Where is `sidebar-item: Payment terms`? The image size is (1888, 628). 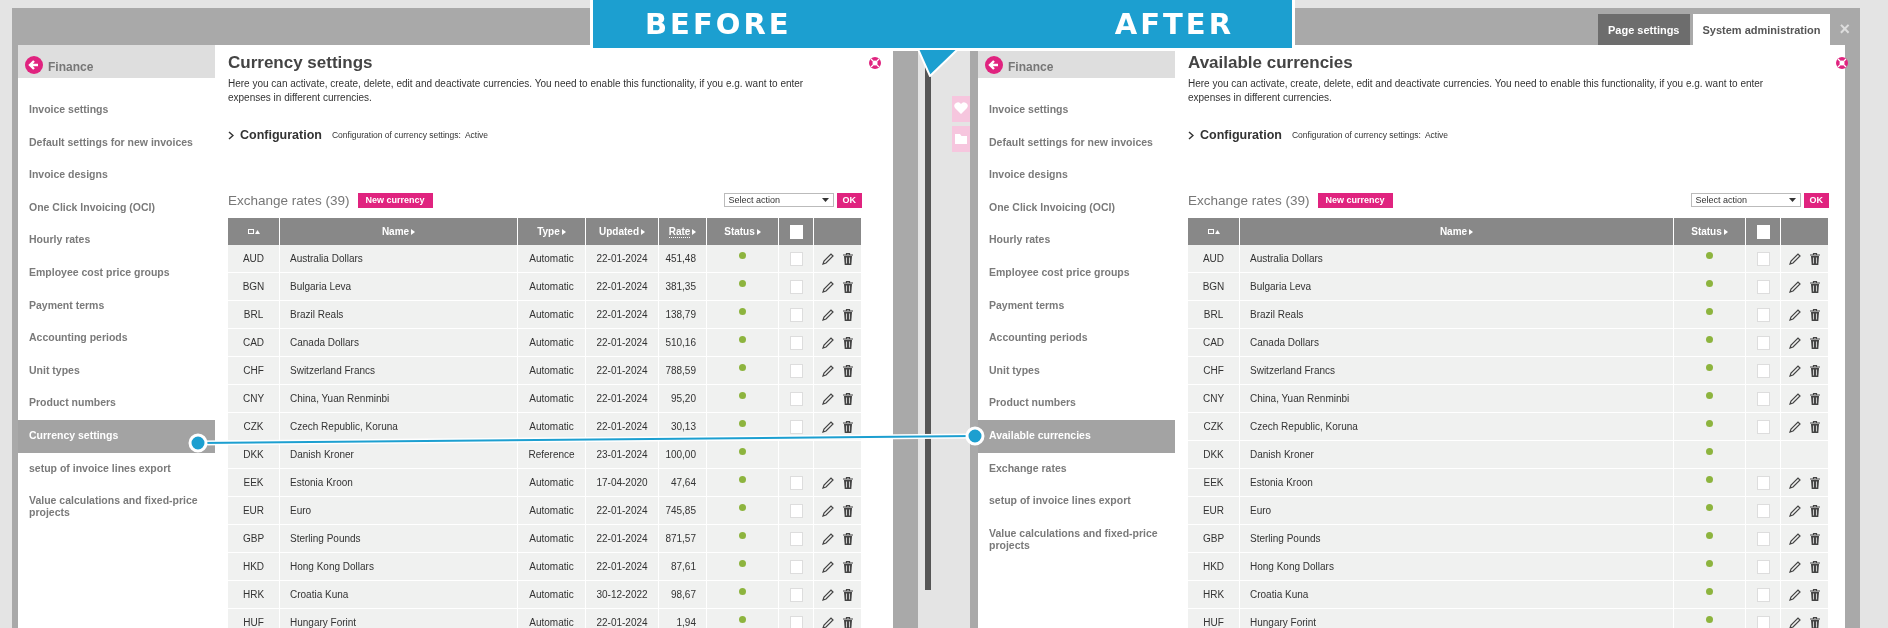
sidebar-item: Payment terms is located at coordinates (116, 306).